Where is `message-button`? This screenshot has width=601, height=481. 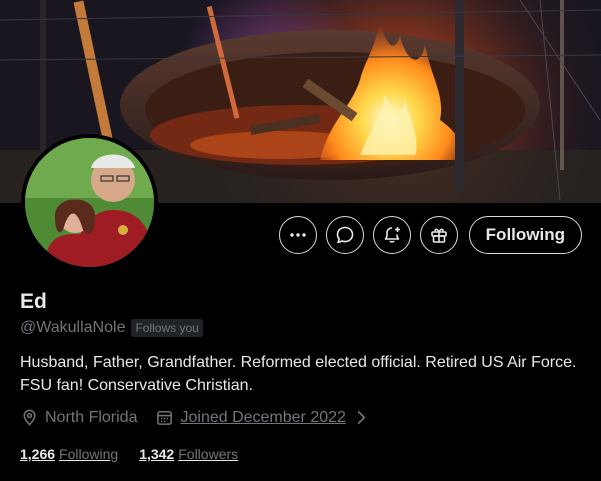
message-button is located at coordinates (344, 235).